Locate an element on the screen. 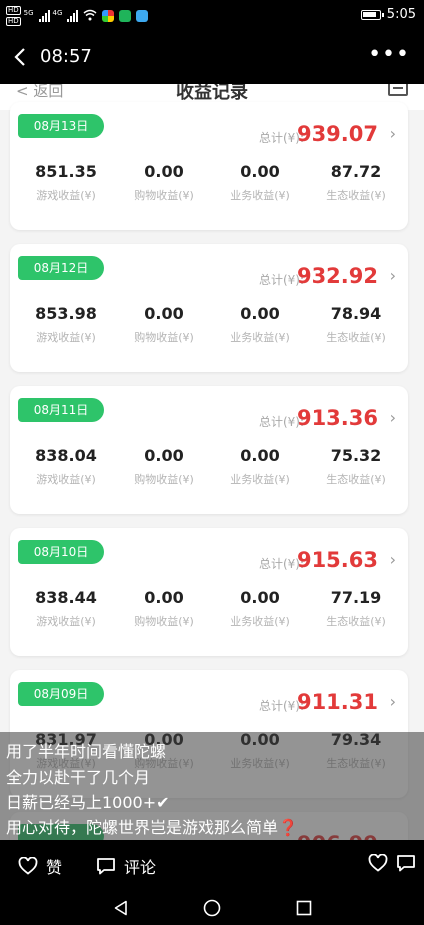  metric-value: 87.72 is located at coordinates (356, 171).